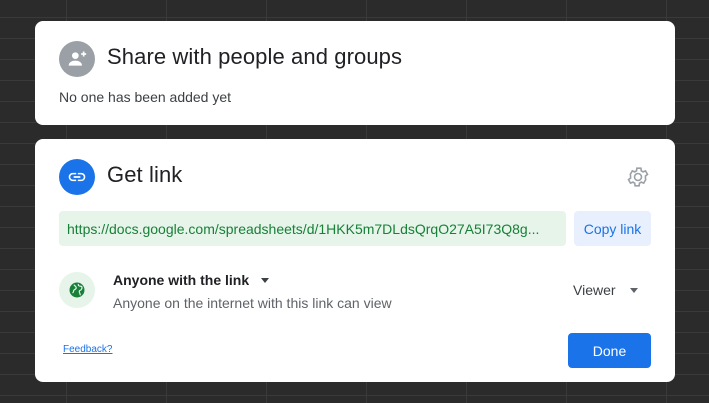 The image size is (709, 403). What do you see at coordinates (255, 56) in the screenshot?
I see `share-title: Share with people and groups` at bounding box center [255, 56].